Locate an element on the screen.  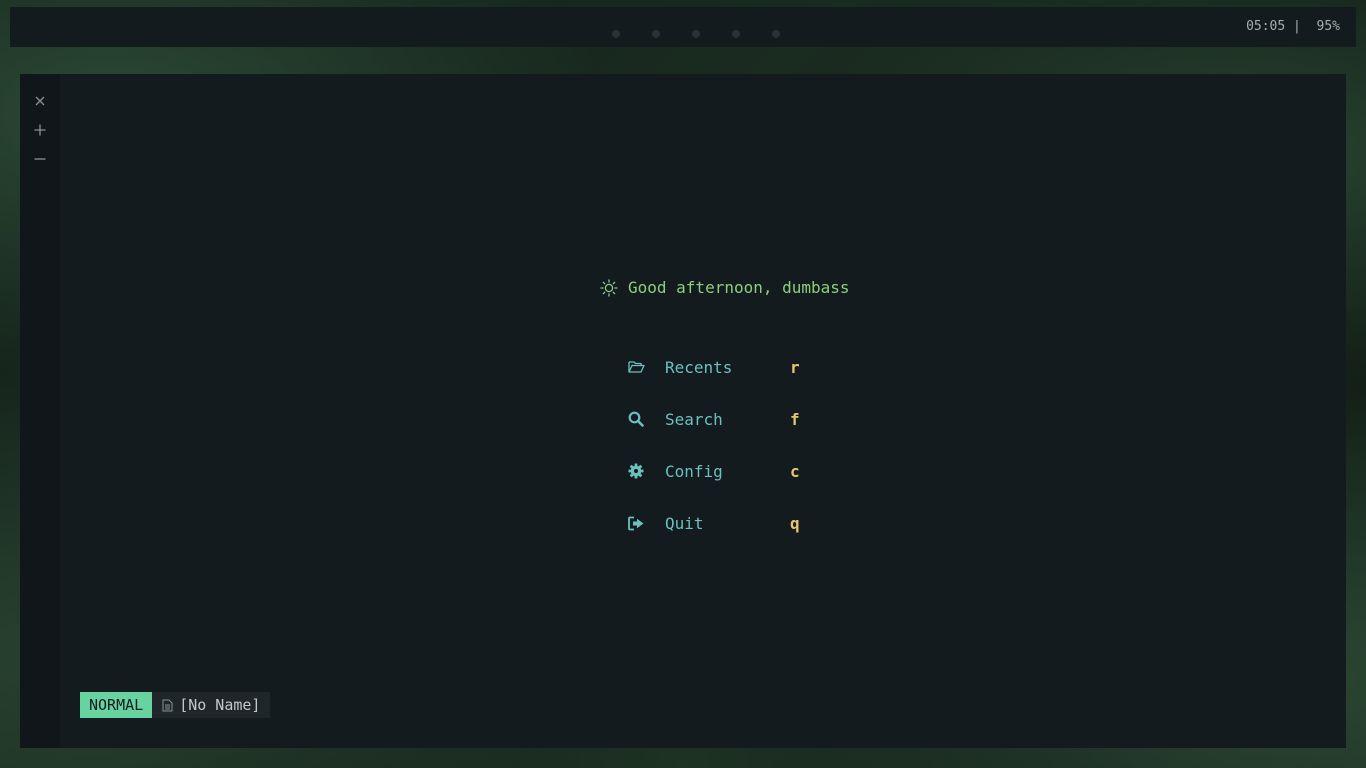
menu-item-shortcut: f is located at coordinates (795, 419).